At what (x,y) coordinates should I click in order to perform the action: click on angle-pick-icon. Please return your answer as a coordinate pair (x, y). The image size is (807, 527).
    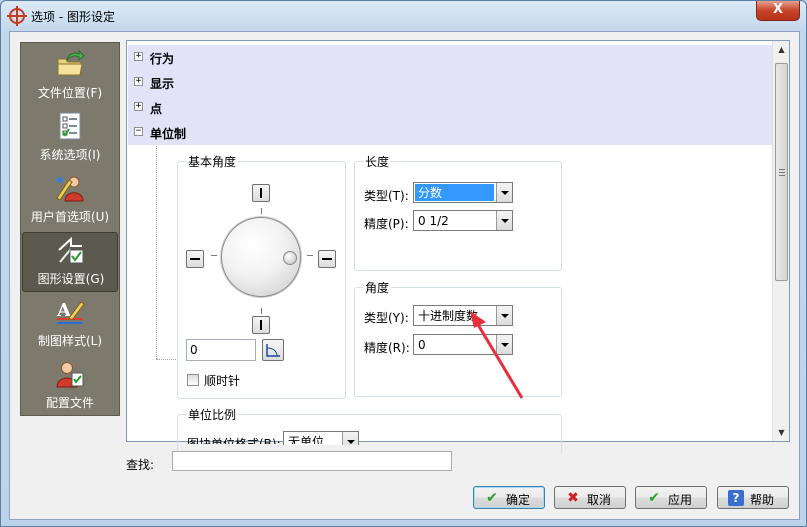
    Looking at the image, I should click on (273, 350).